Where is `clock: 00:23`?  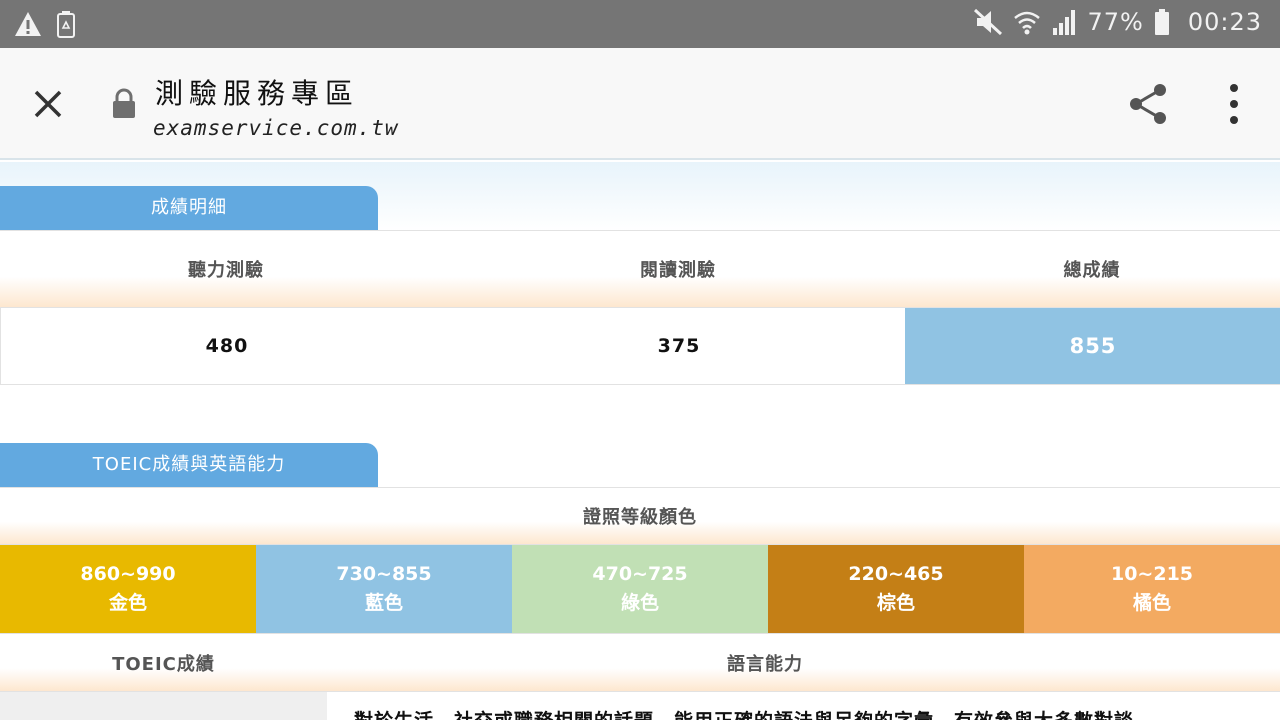 clock: 00:23 is located at coordinates (1224, 22).